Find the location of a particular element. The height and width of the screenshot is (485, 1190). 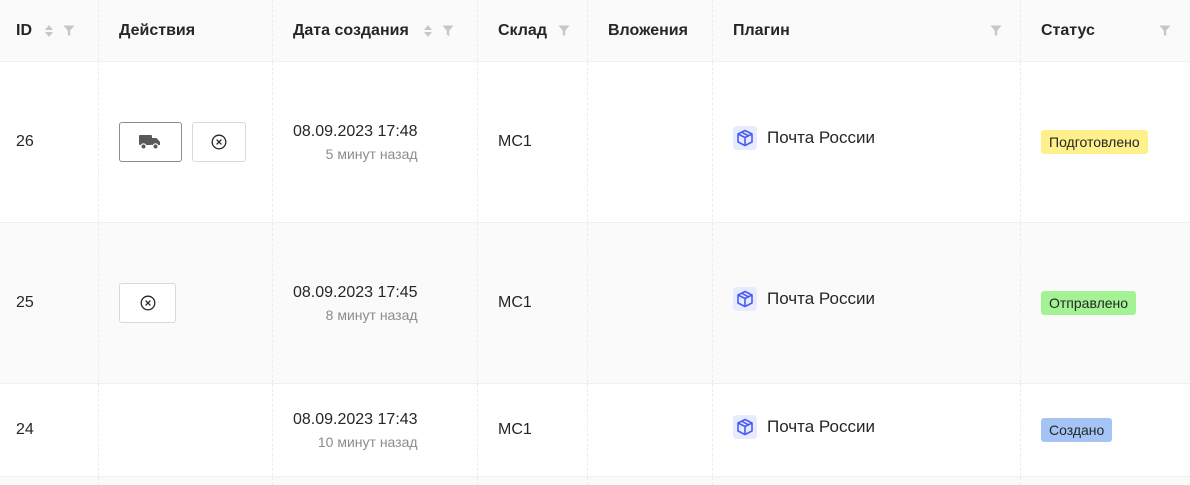

created-relative: 5 минут назад is located at coordinates (371, 153).